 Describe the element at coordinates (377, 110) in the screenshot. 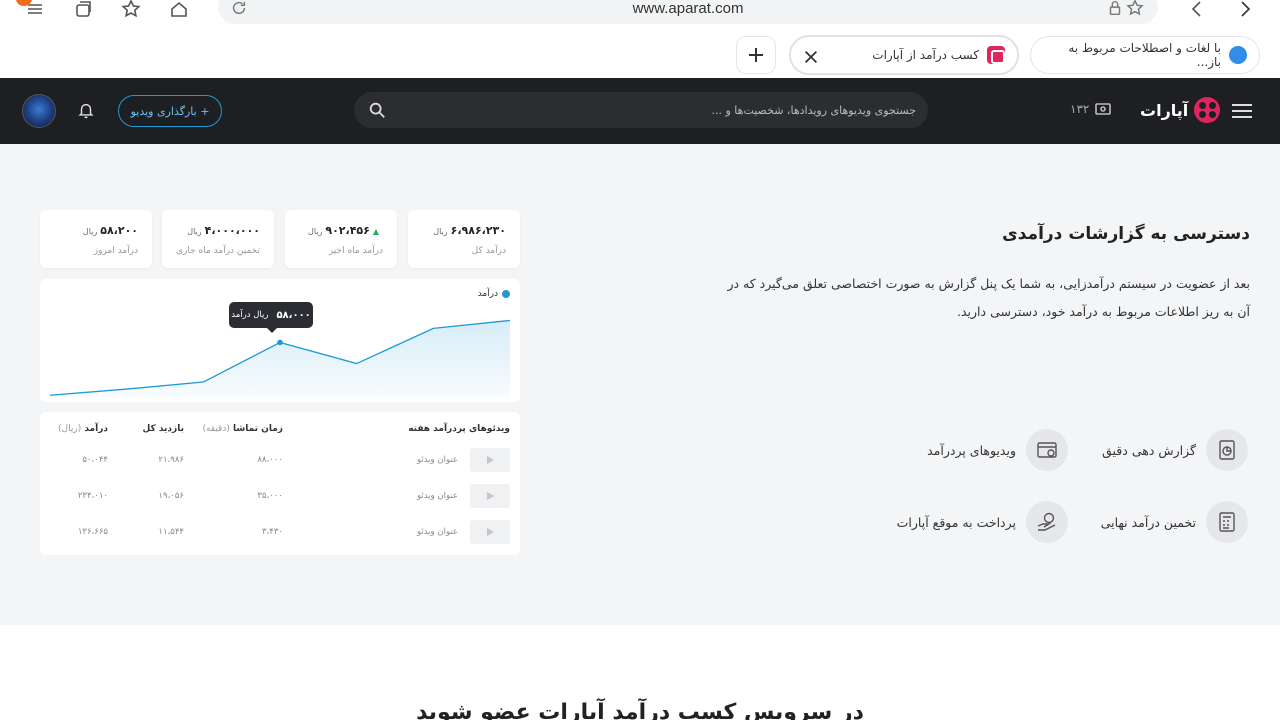

I see `search-icon` at that location.